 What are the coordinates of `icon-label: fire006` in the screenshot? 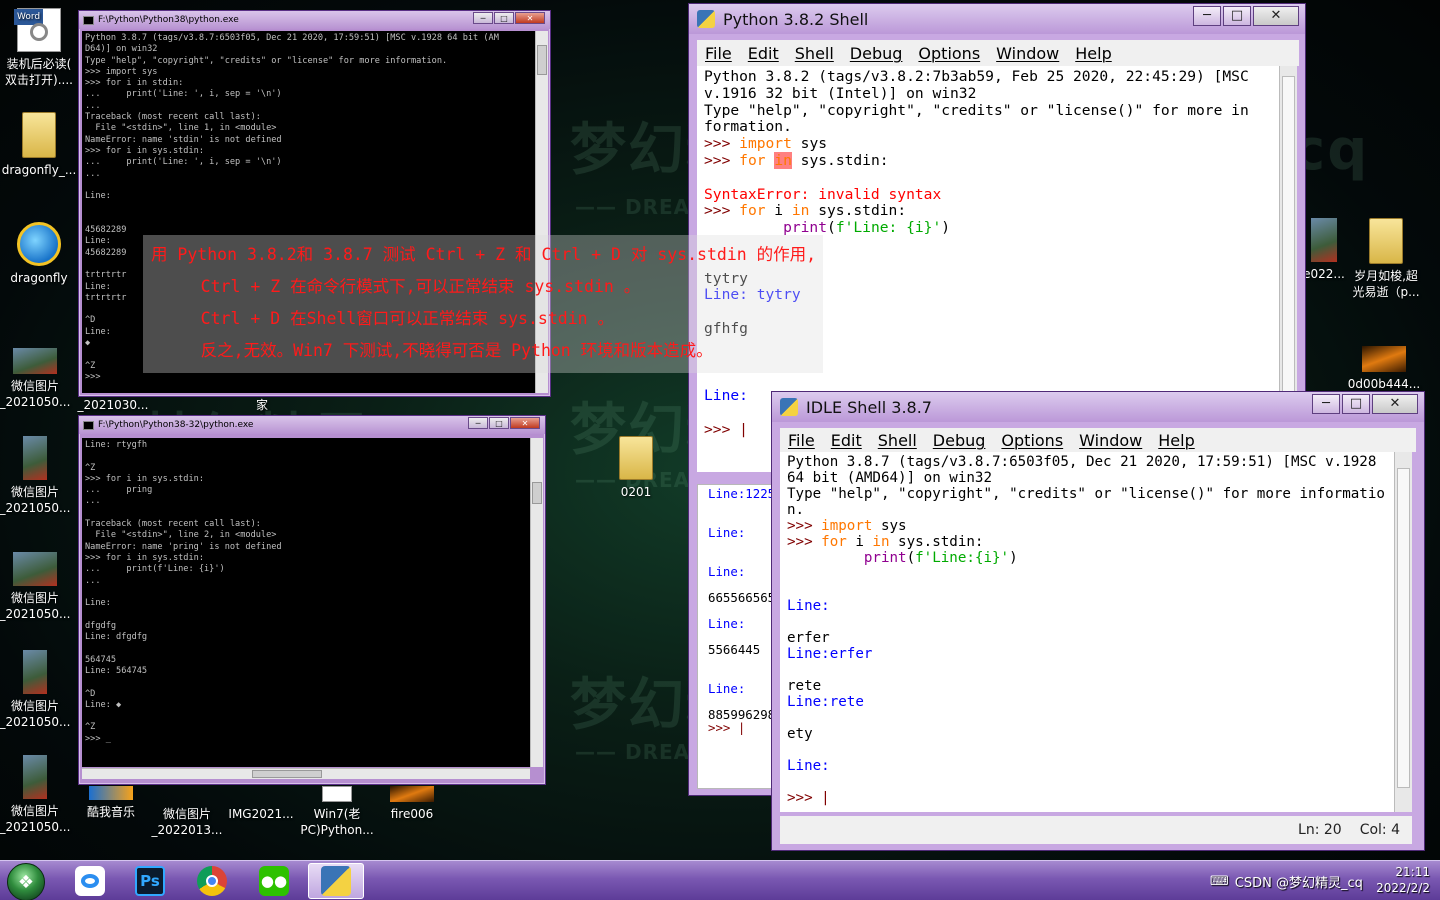 It's located at (412, 814).